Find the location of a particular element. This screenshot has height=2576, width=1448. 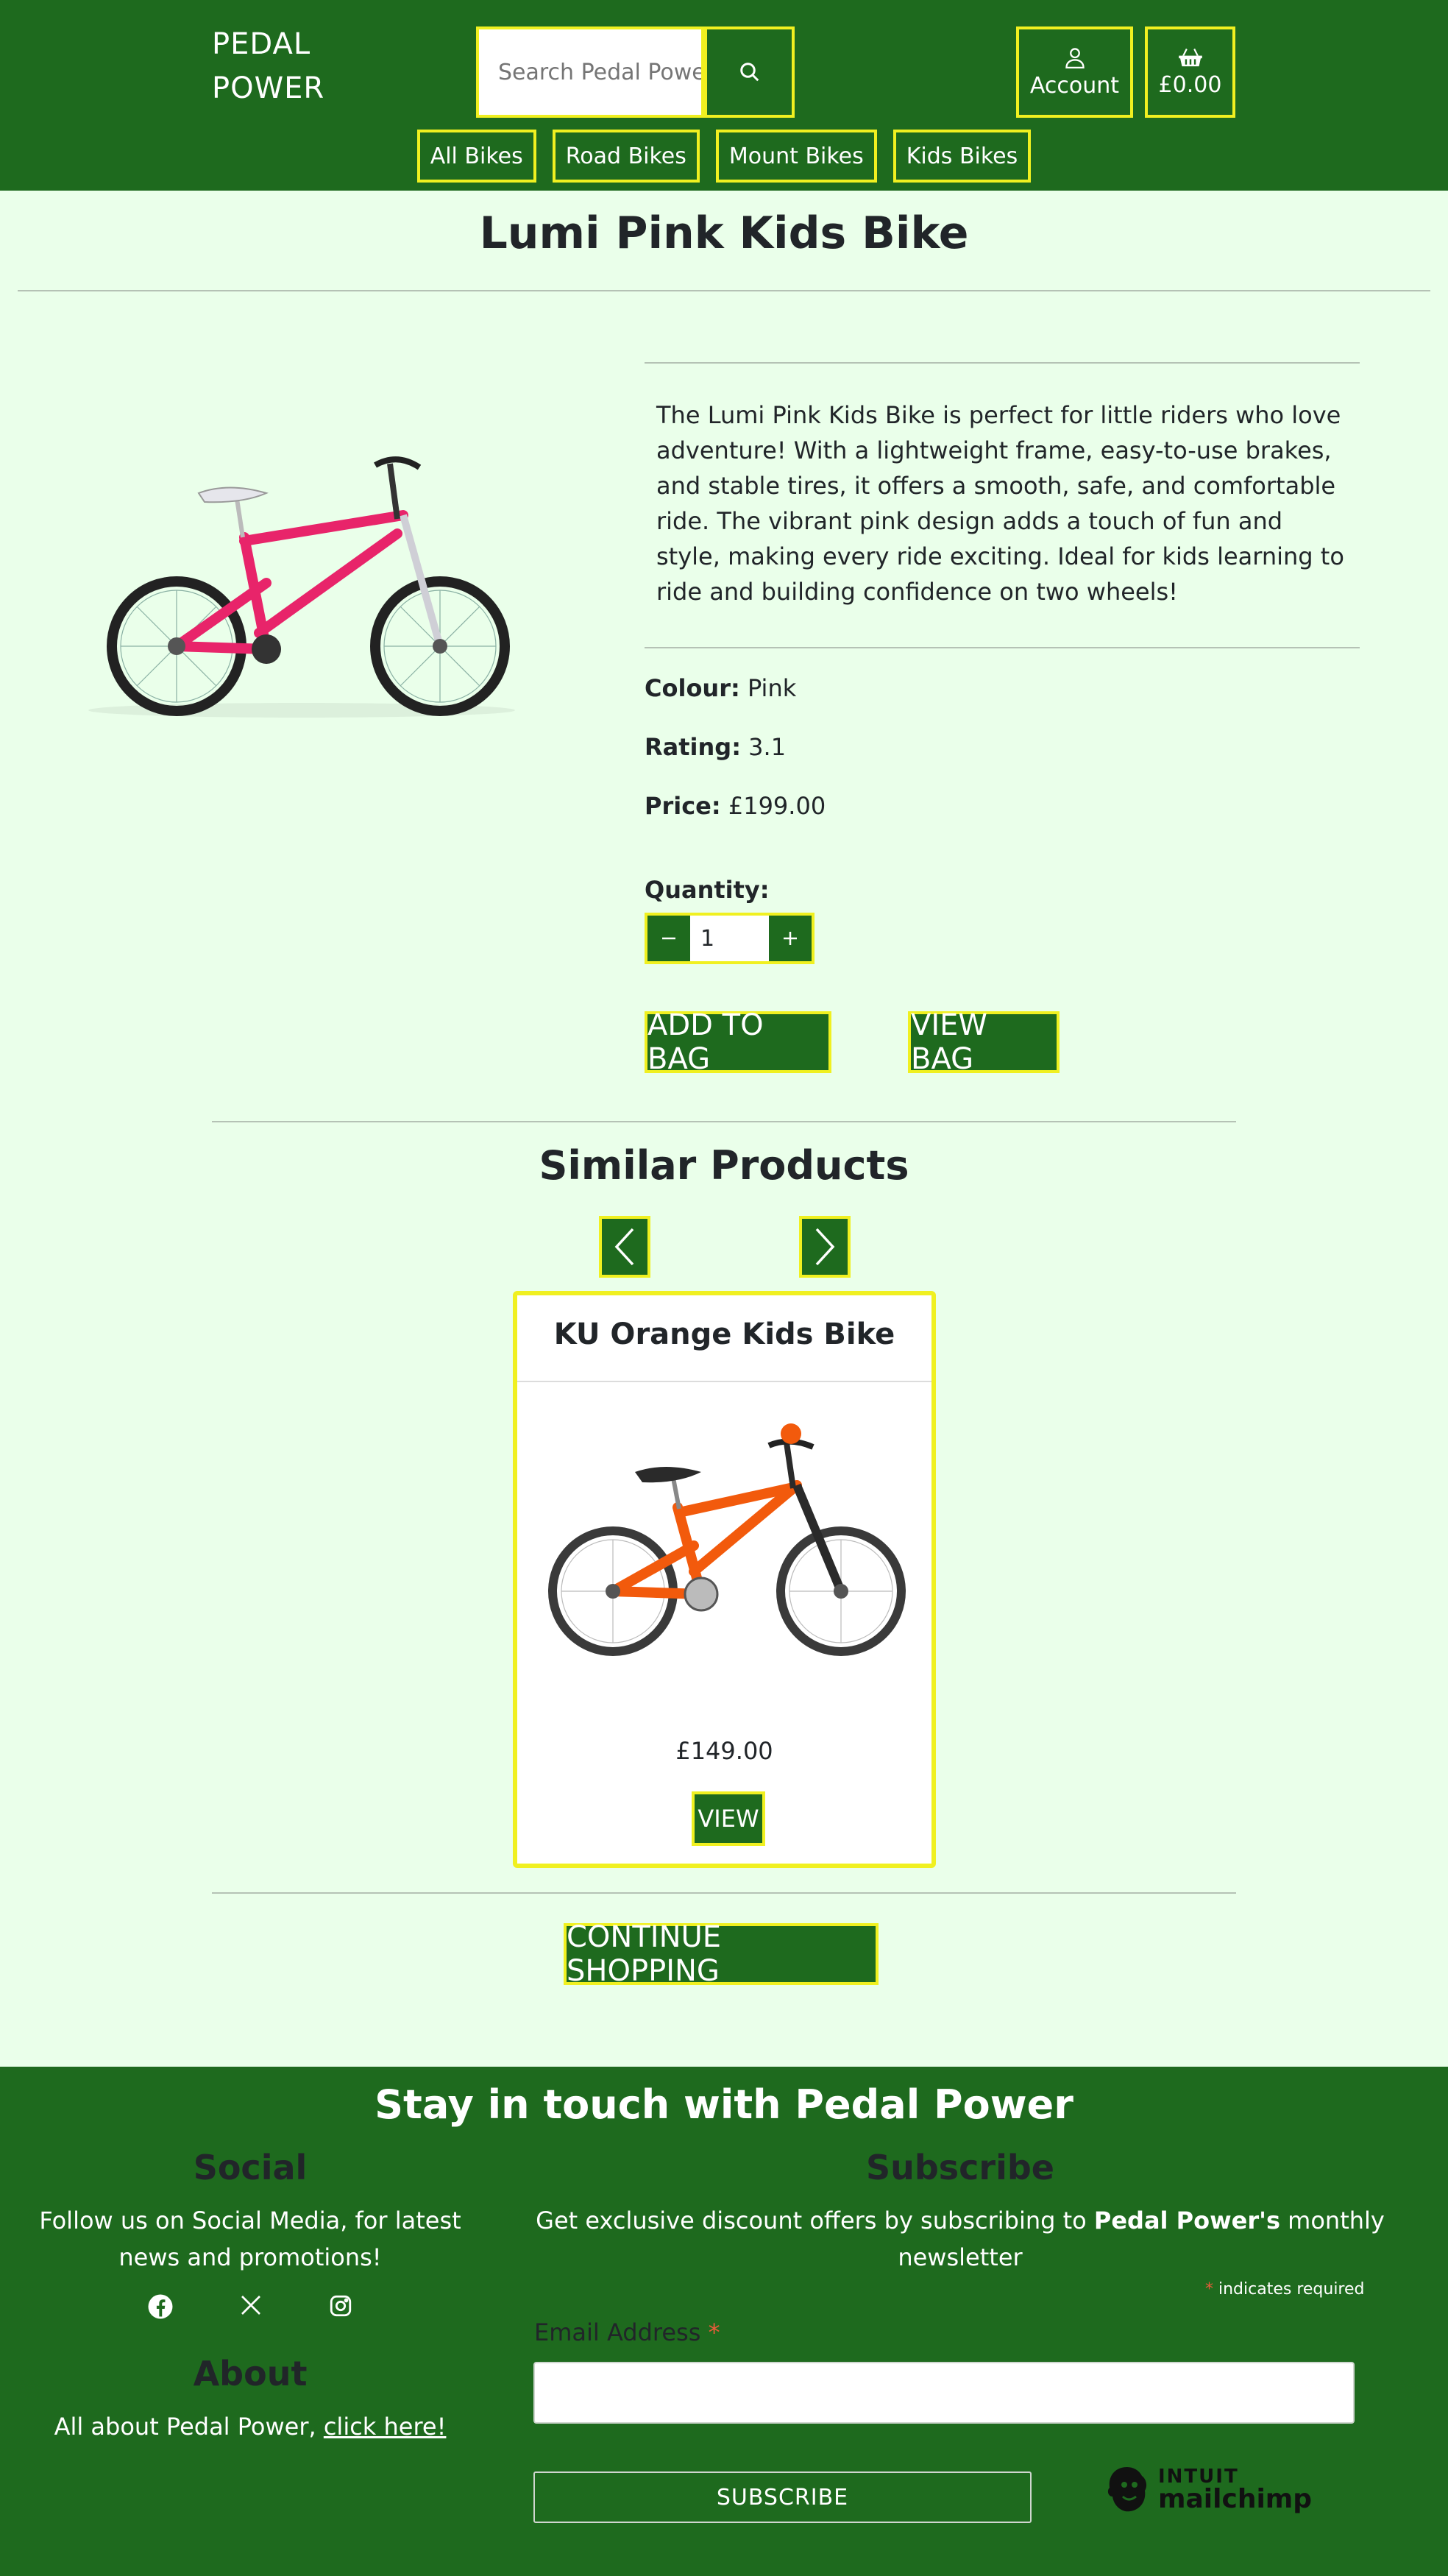

brand-line-2: POWER is located at coordinates (268, 88).